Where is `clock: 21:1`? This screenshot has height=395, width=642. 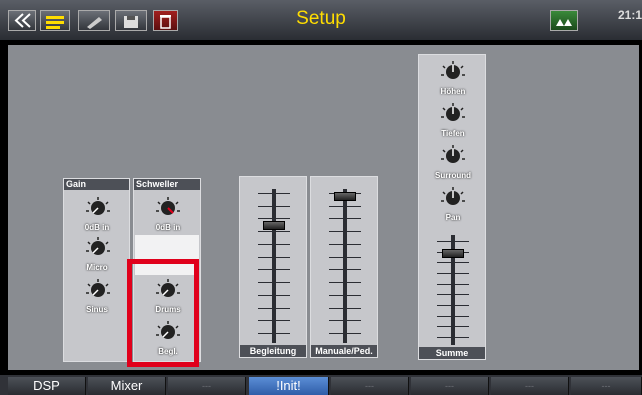 clock: 21:1 is located at coordinates (629, 15).